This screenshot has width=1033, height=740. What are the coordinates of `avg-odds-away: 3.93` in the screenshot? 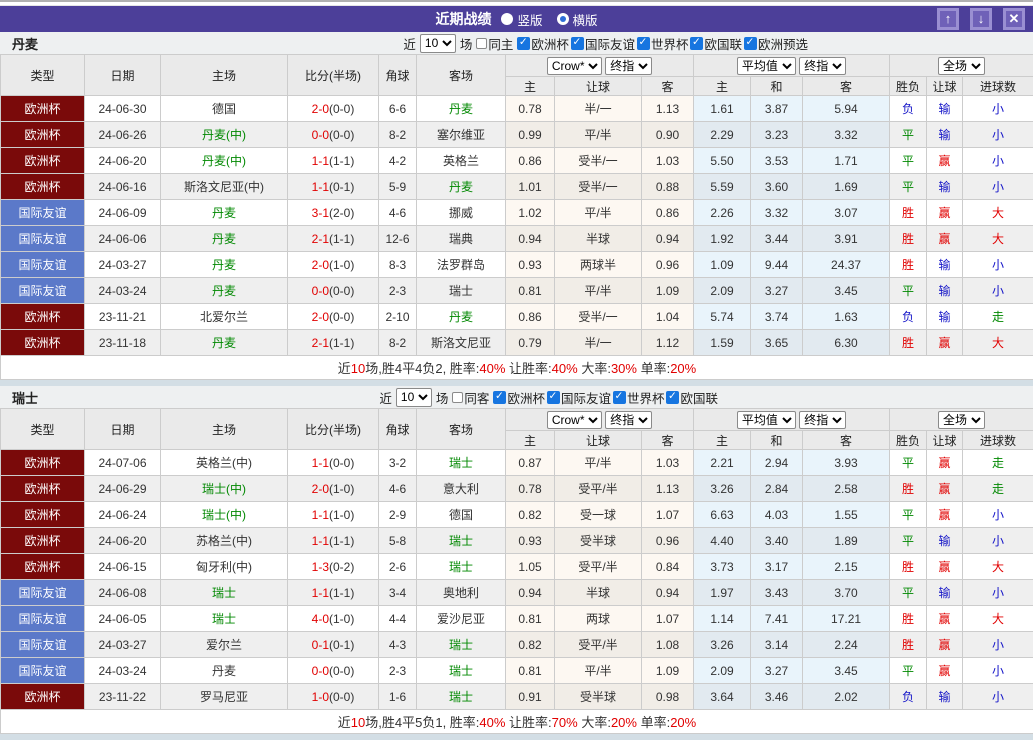 It's located at (846, 463).